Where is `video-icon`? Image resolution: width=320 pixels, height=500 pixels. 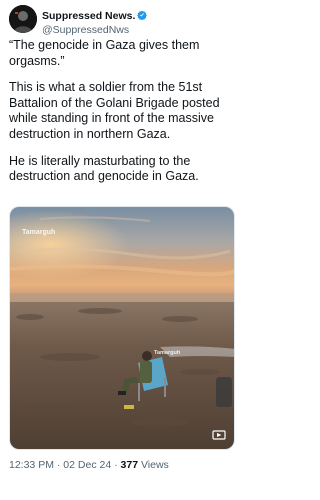
video-icon is located at coordinates (219, 435).